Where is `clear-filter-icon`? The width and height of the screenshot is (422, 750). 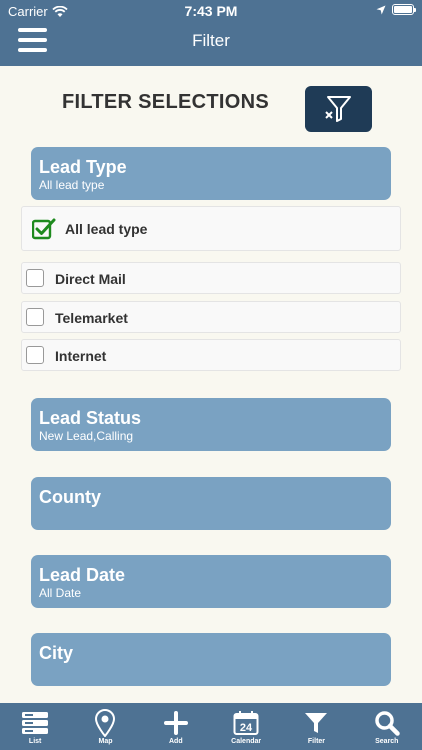
clear-filter-icon is located at coordinates (337, 109).